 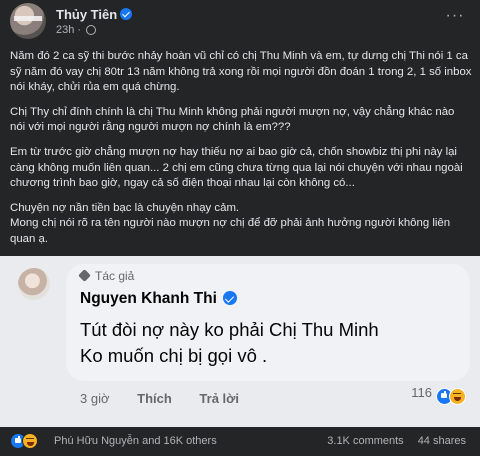 I want to click on post-stats: 3.1K comments 44 shares, so click(x=389, y=441).